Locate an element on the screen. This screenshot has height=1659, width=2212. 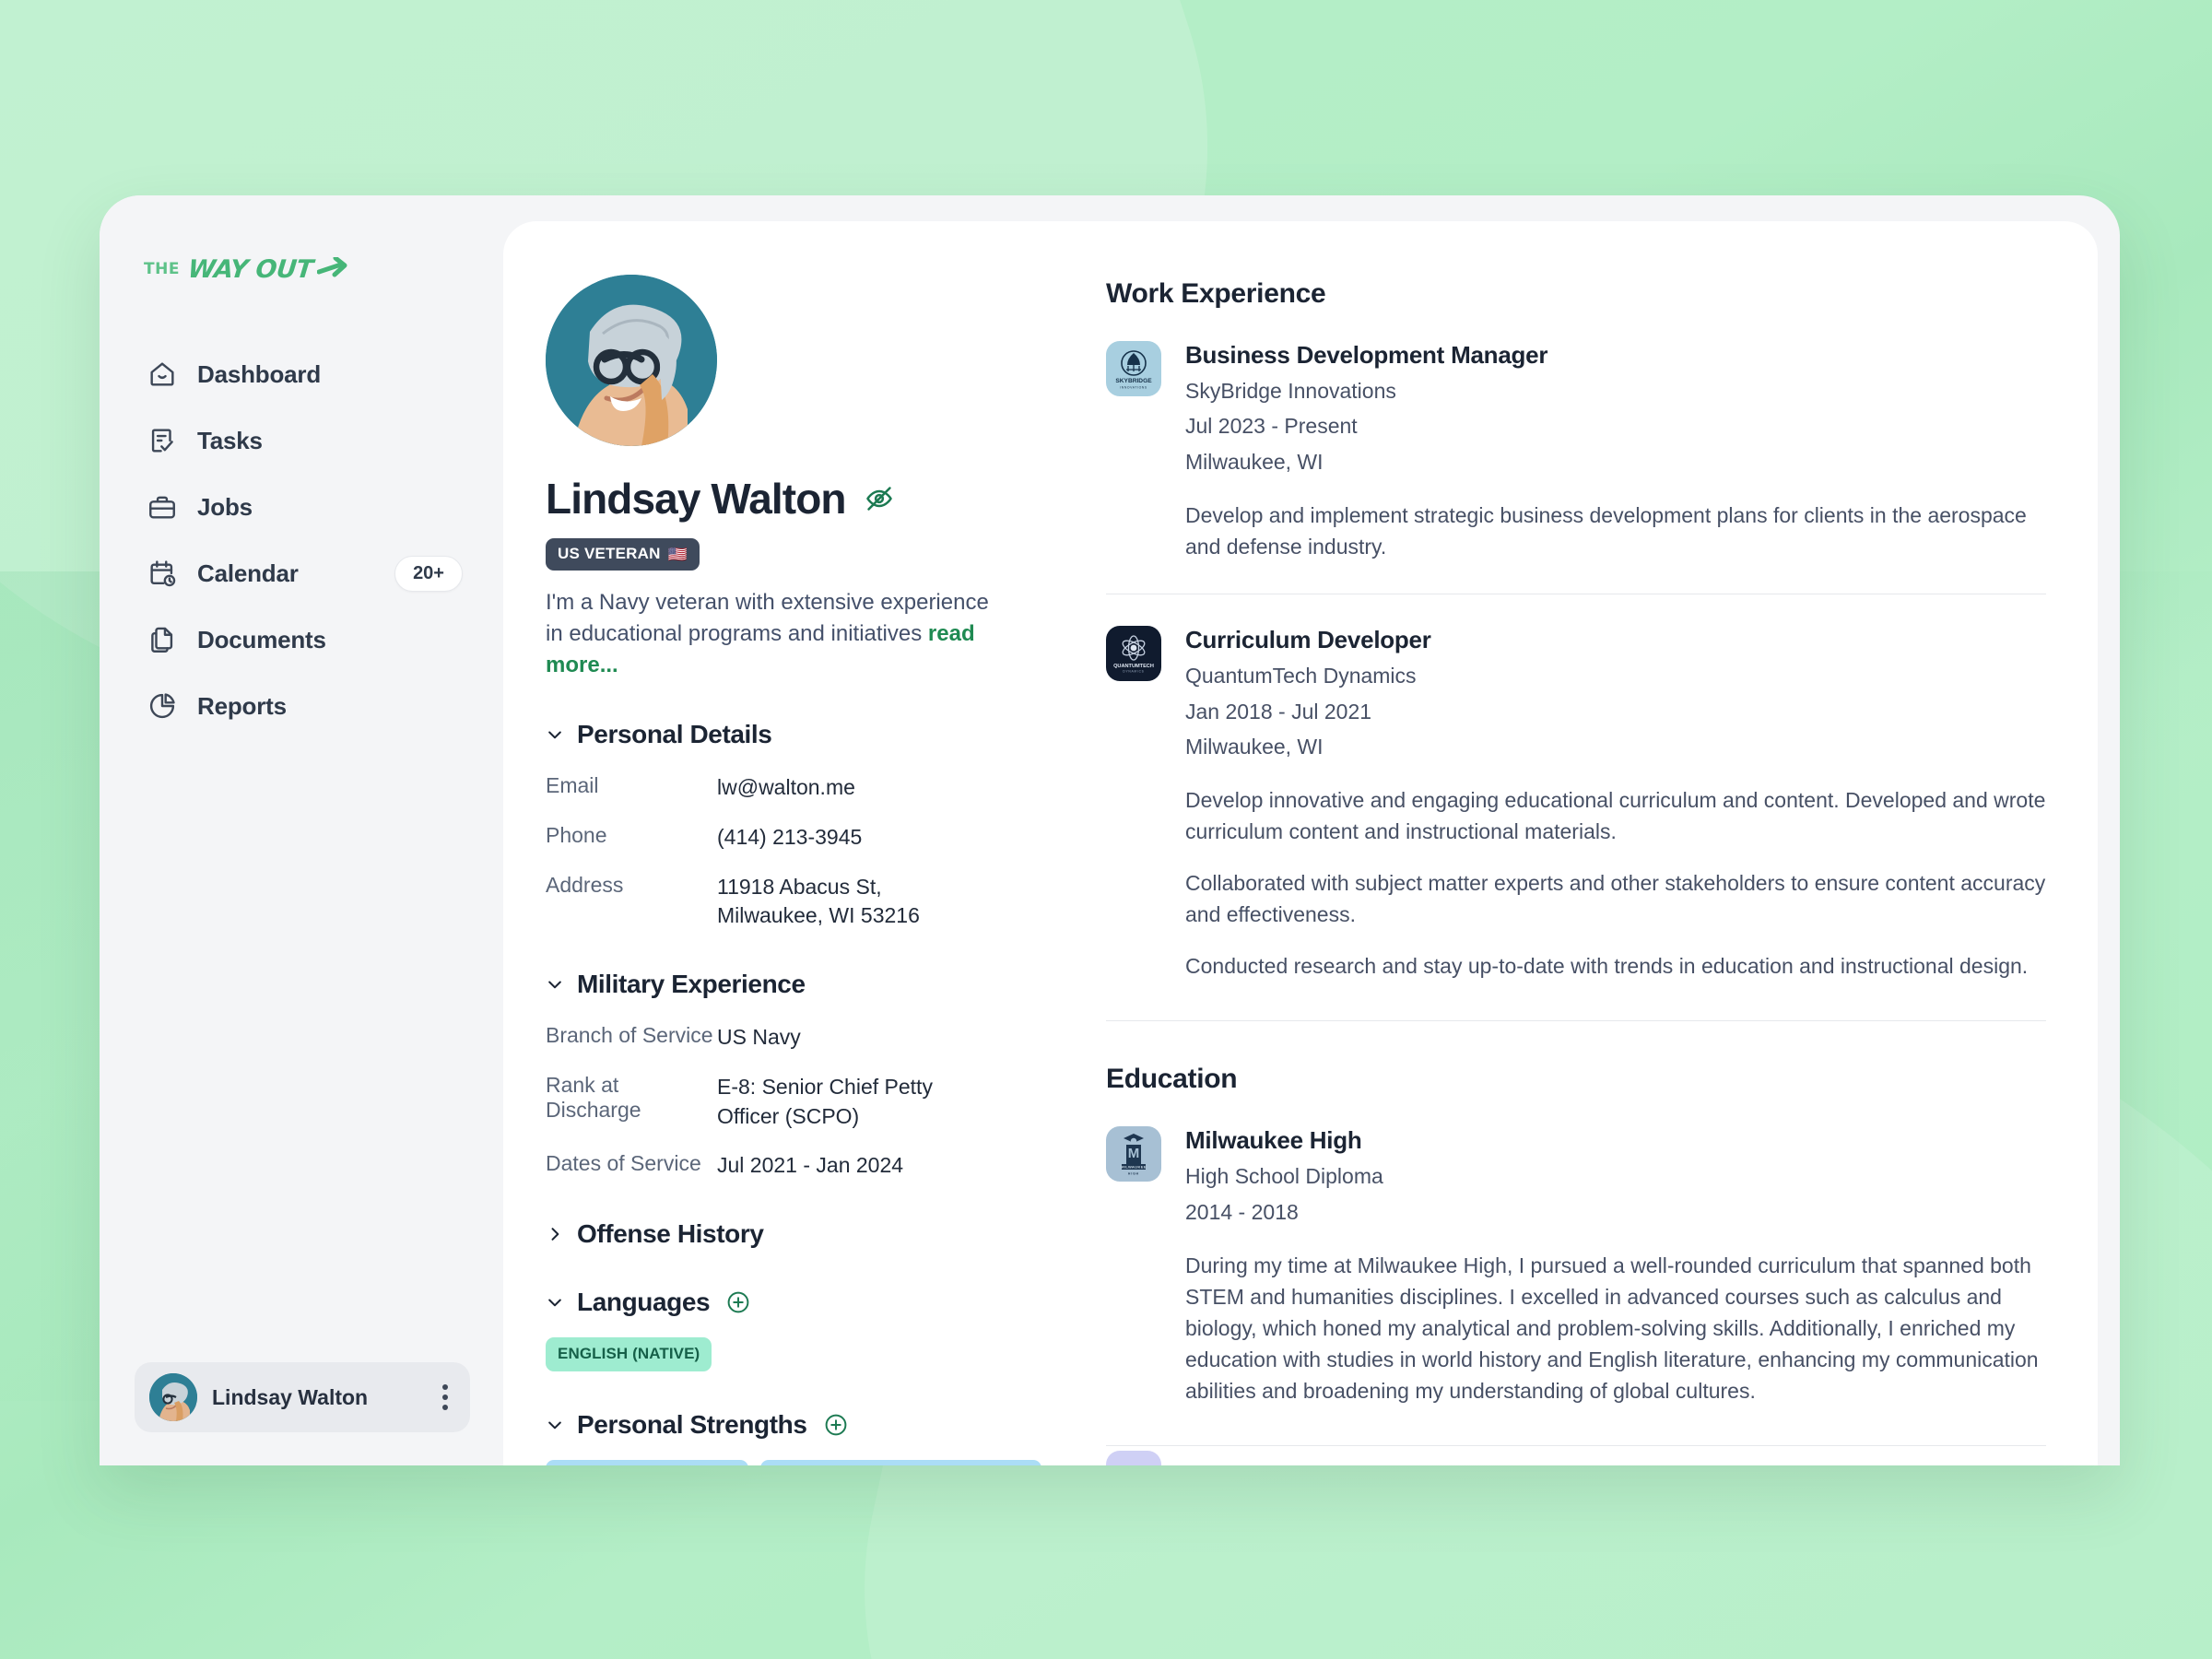
job-dates: Jan 2018 - Jul 2021 is located at coordinates (1278, 711).